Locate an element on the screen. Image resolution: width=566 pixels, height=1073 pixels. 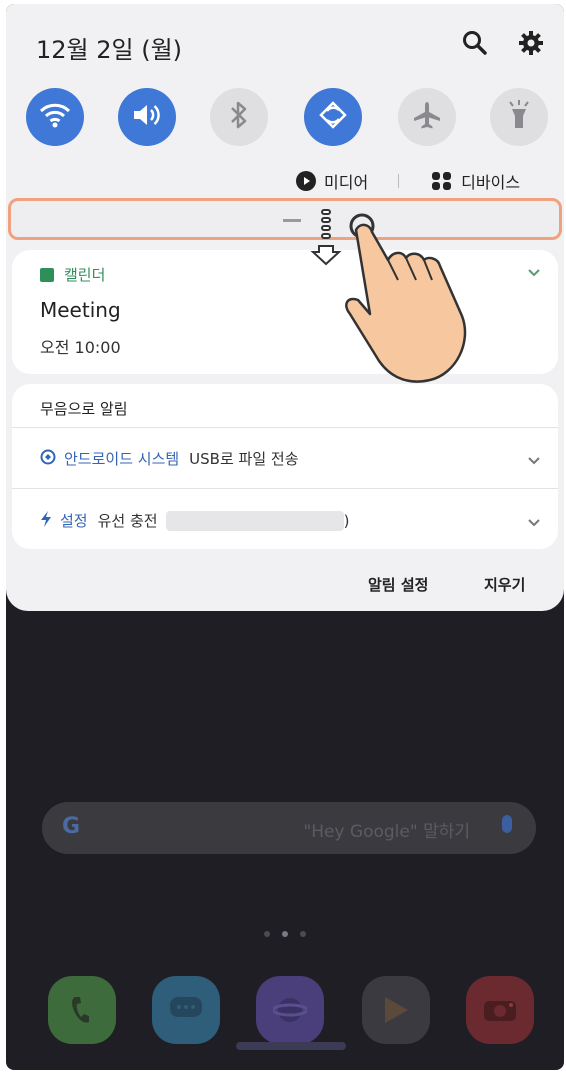
play-store-app-icon is located at coordinates (396, 1010).